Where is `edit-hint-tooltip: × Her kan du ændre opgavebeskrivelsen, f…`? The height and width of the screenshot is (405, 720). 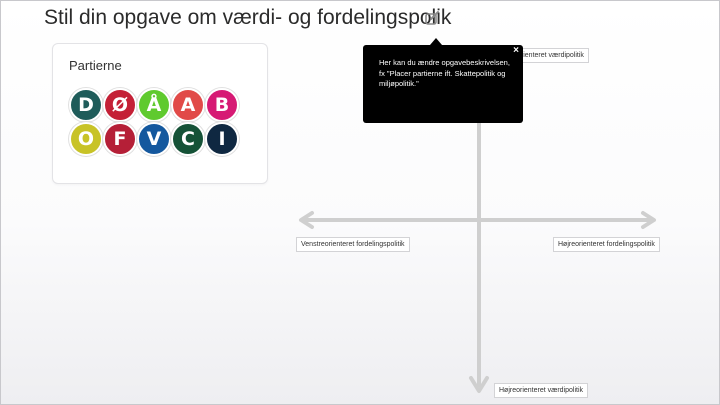
edit-hint-tooltip: × Her kan du ændre opgavebeskrivelsen, f… is located at coordinates (443, 84).